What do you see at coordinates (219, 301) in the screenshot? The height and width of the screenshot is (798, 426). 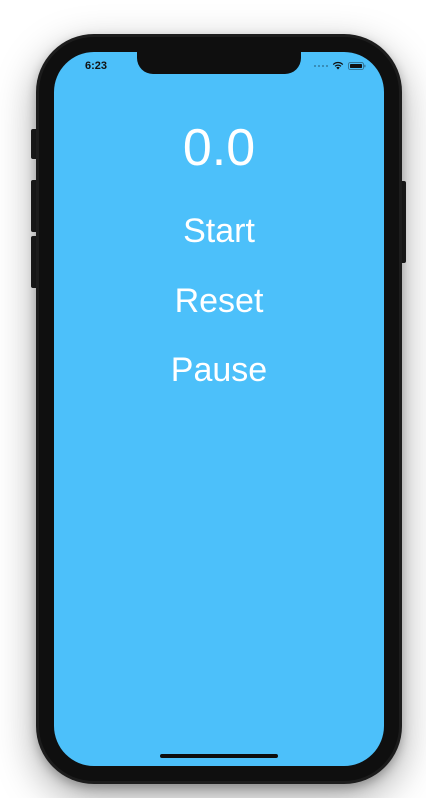 I see `reset-button: Reset` at bounding box center [219, 301].